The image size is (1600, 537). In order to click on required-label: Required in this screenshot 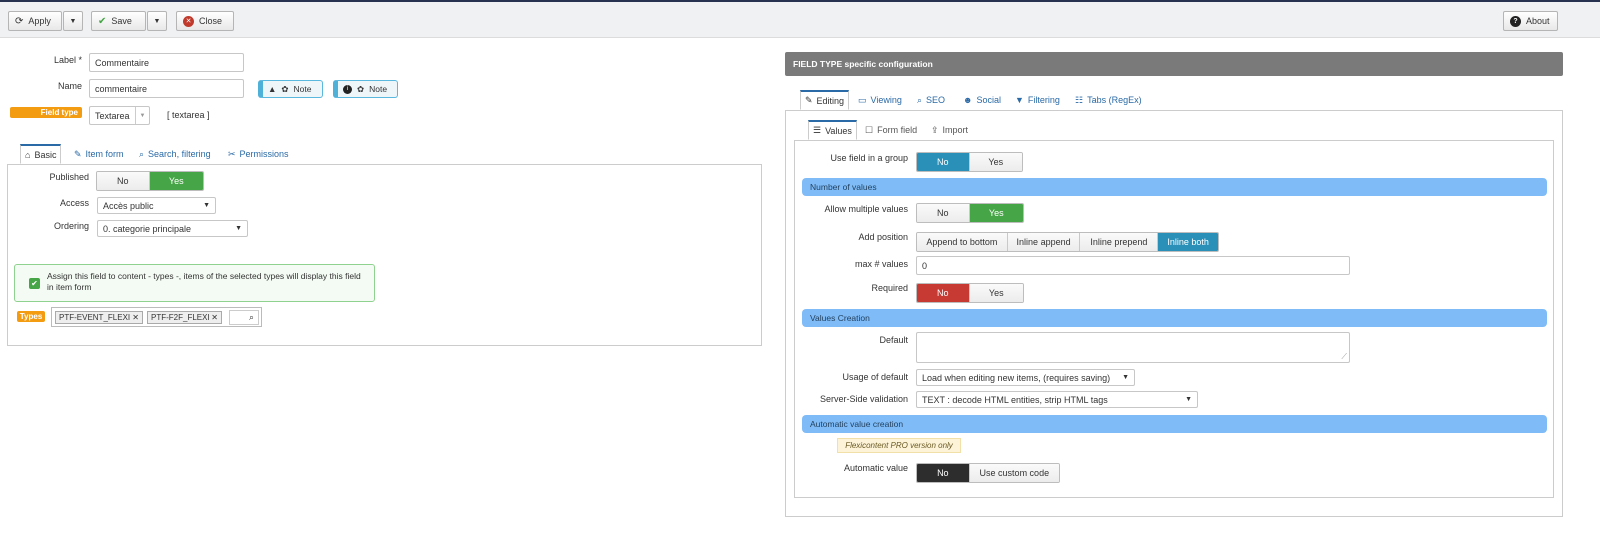, I will do `click(889, 288)`.